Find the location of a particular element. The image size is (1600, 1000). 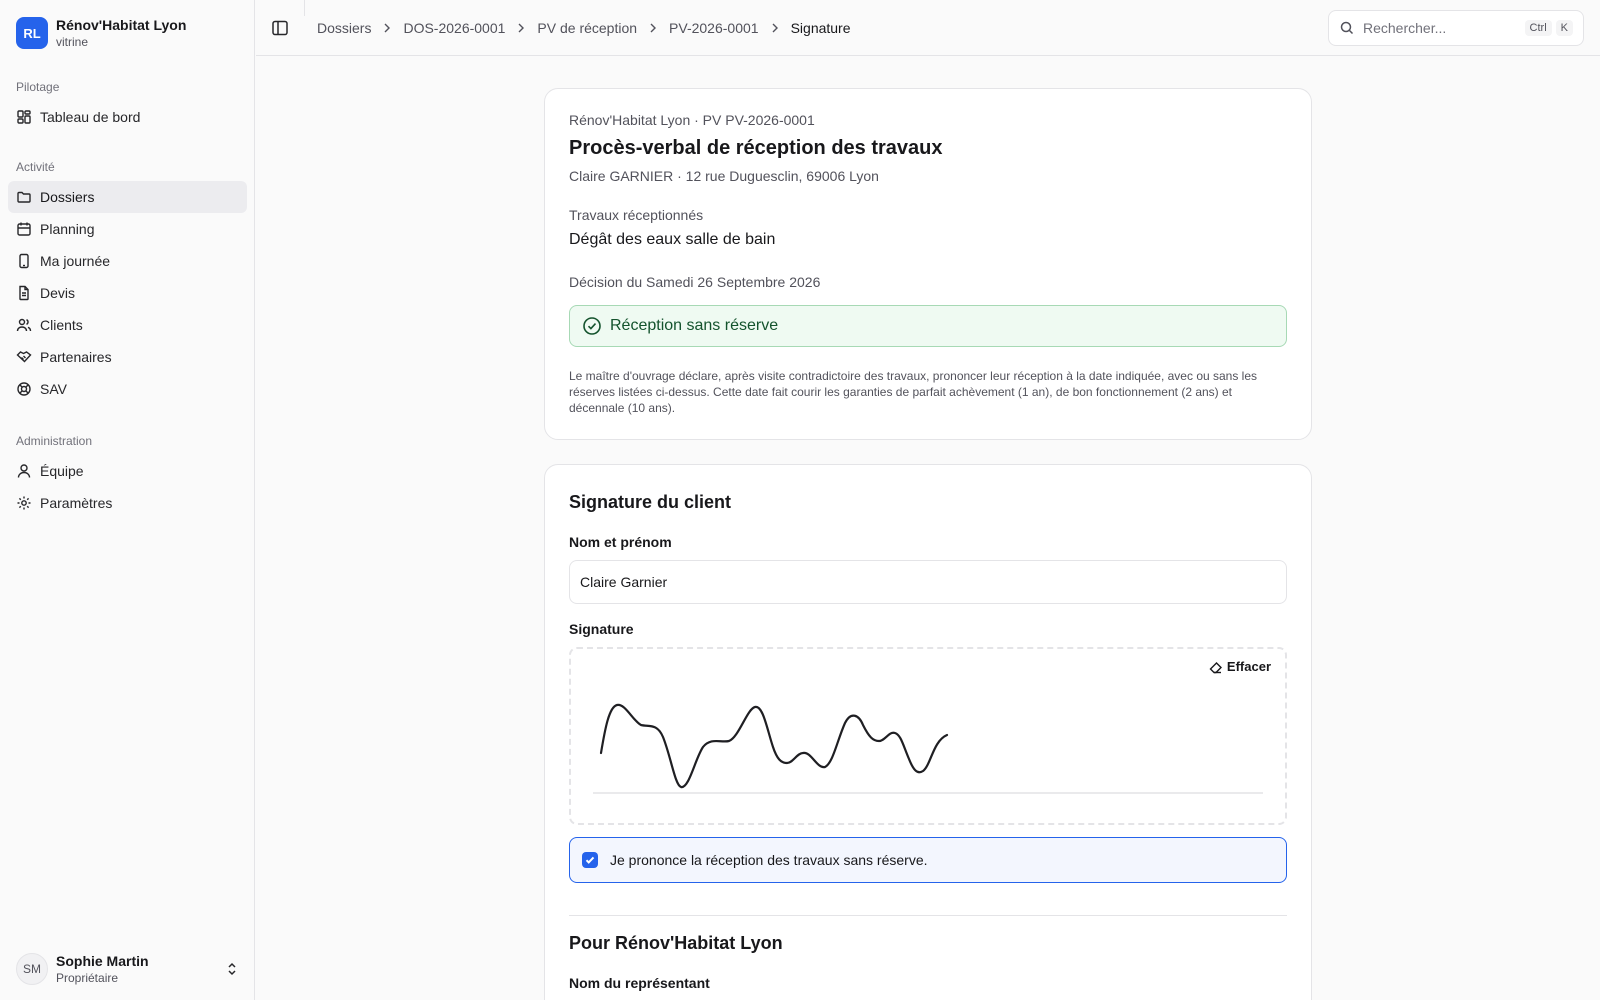

signature-drawing is located at coordinates (928, 748).